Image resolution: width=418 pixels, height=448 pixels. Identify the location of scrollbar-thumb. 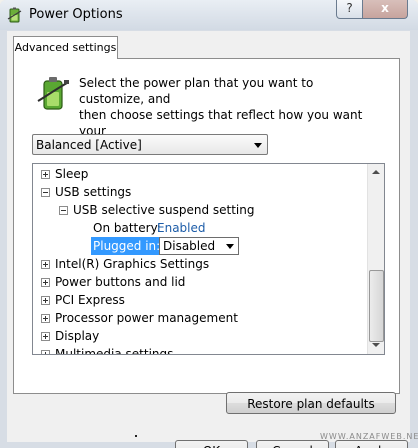
(376, 306).